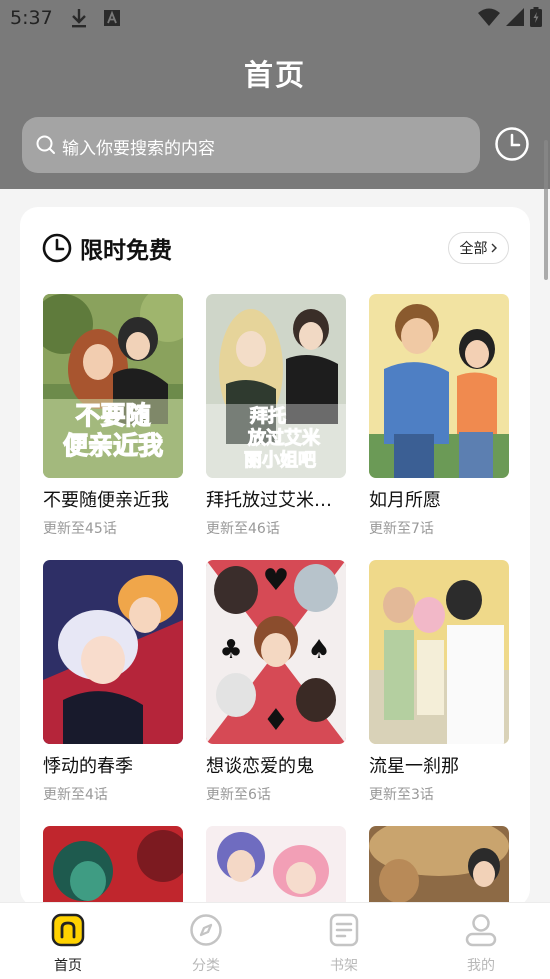  Describe the element at coordinates (113, 445) in the screenshot. I see `cover-title-line2: 便亲近我` at that location.